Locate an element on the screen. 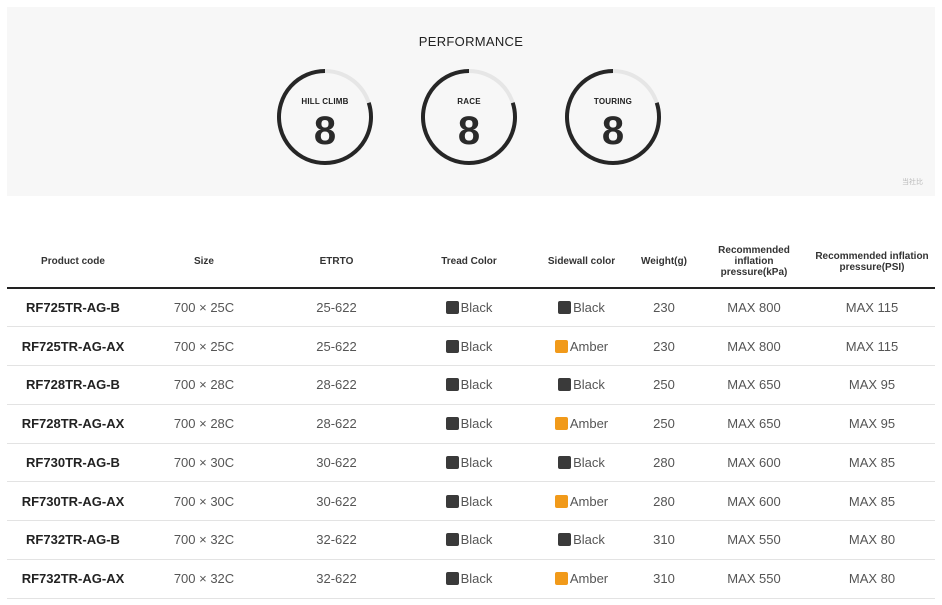 The height and width of the screenshot is (605, 942). gauge-label: TOURING is located at coordinates (613, 101).